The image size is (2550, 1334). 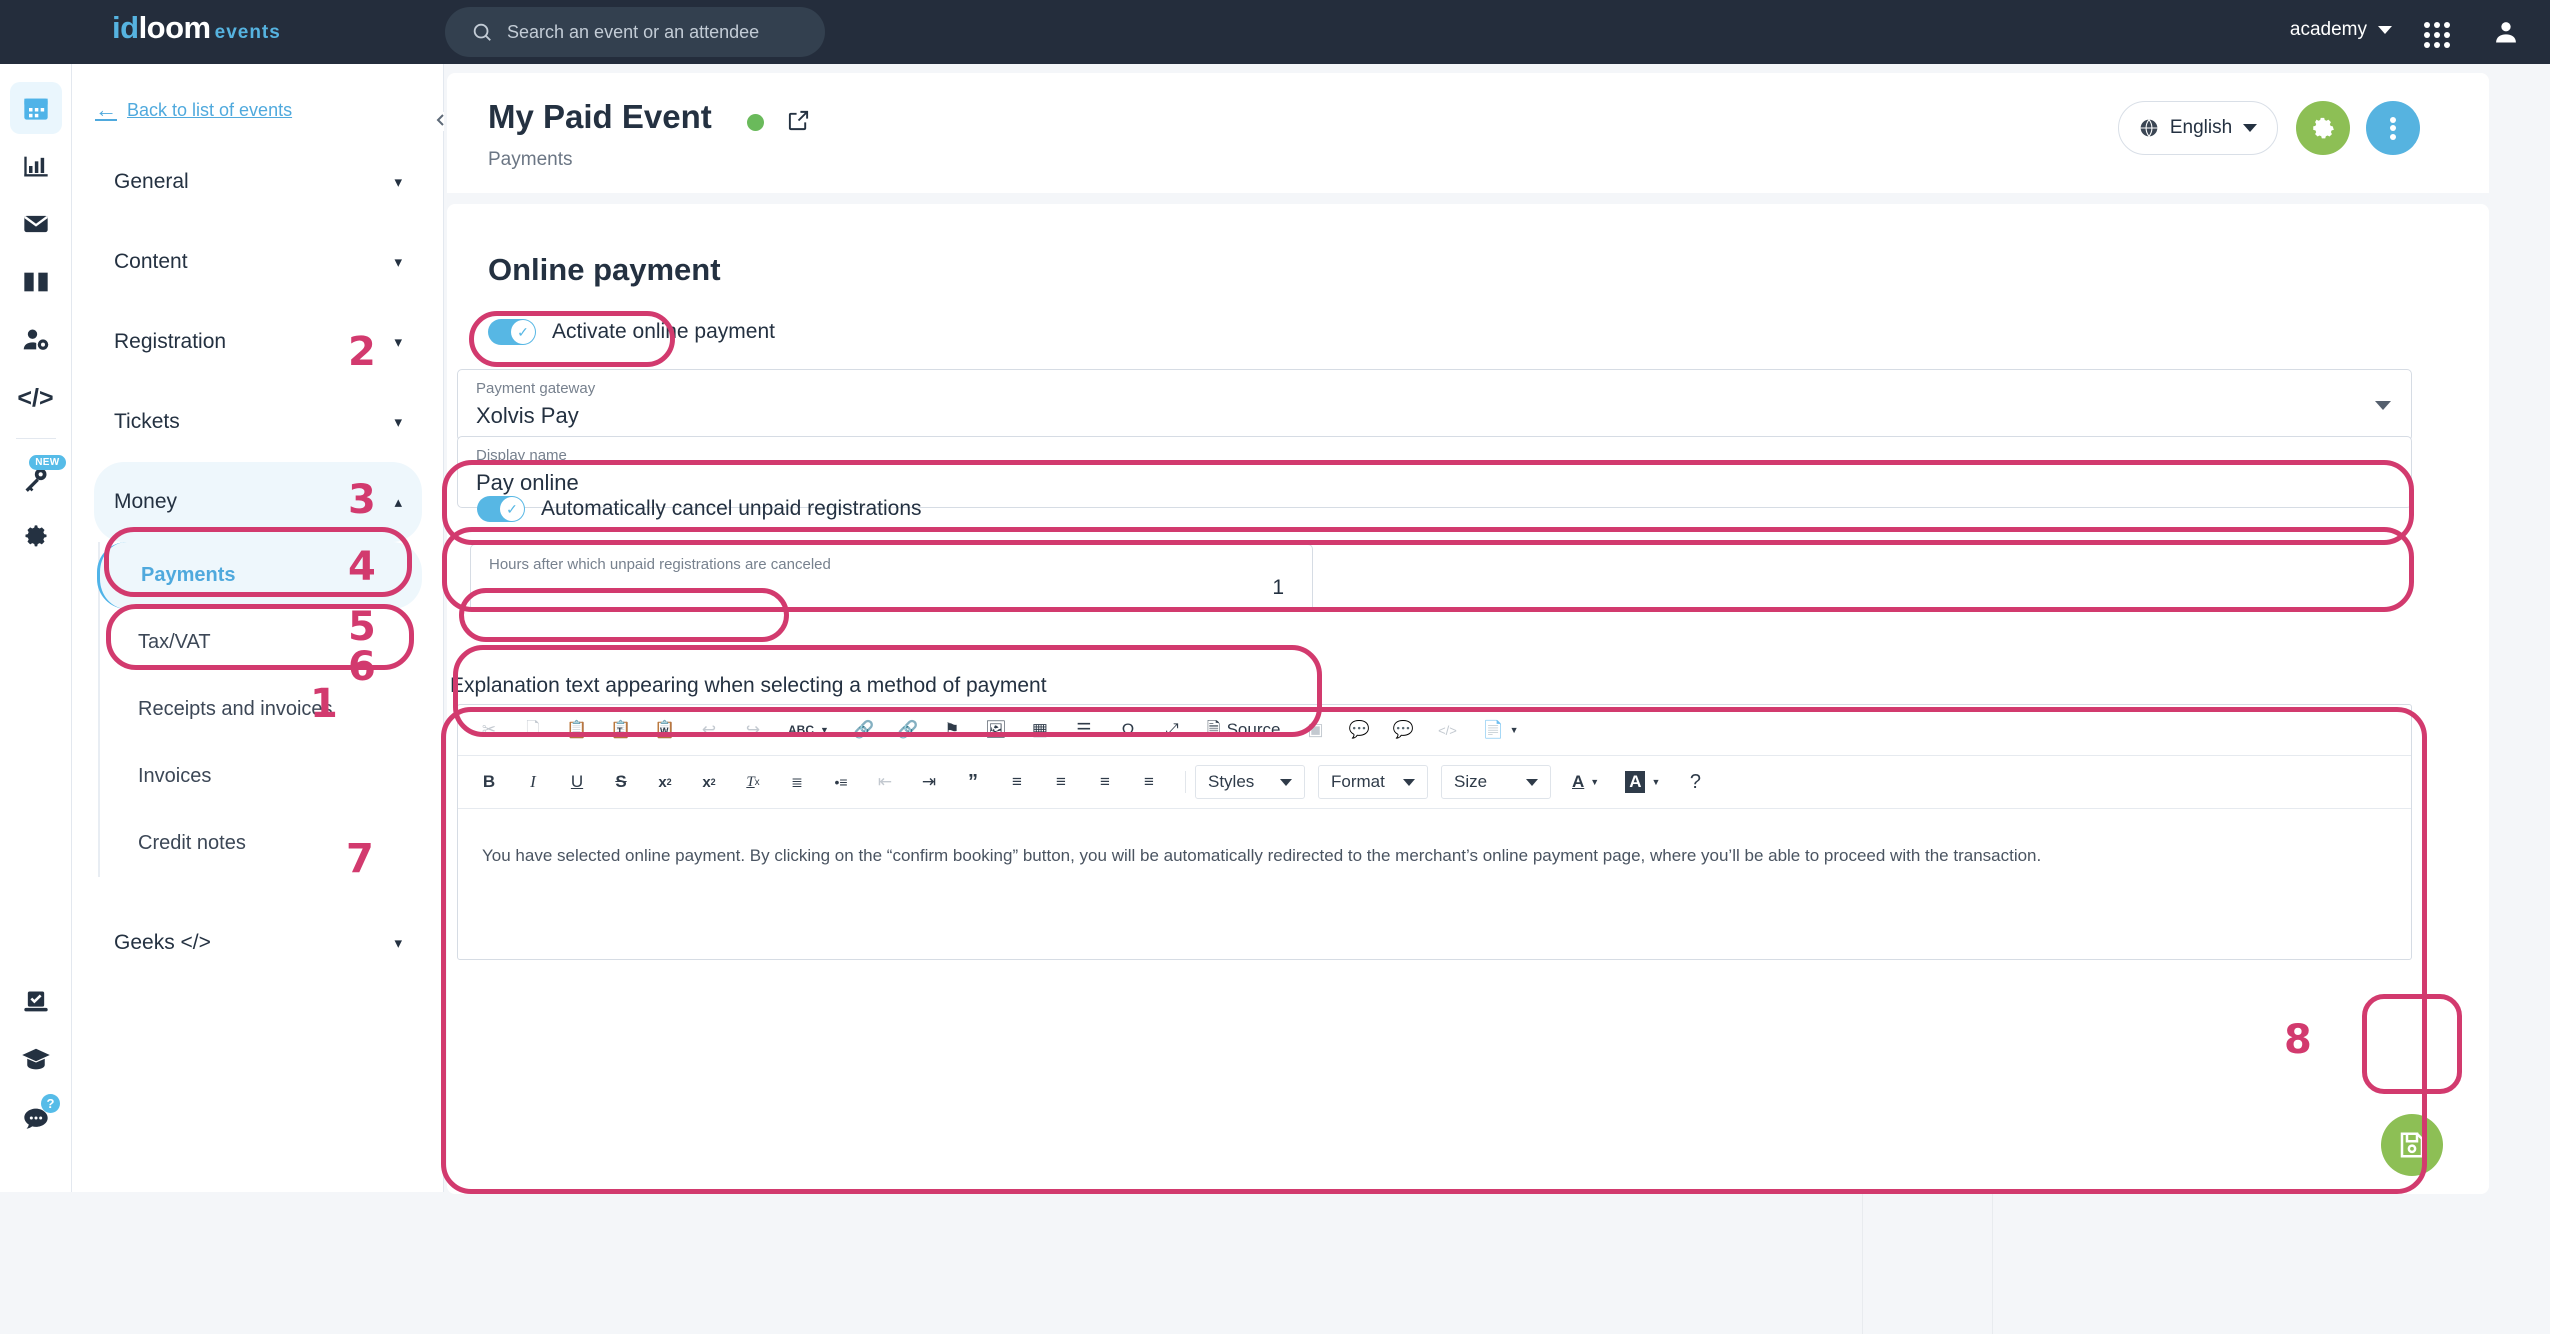 What do you see at coordinates (1585, 782) in the screenshot?
I see `text-color-icon: A ▼` at bounding box center [1585, 782].